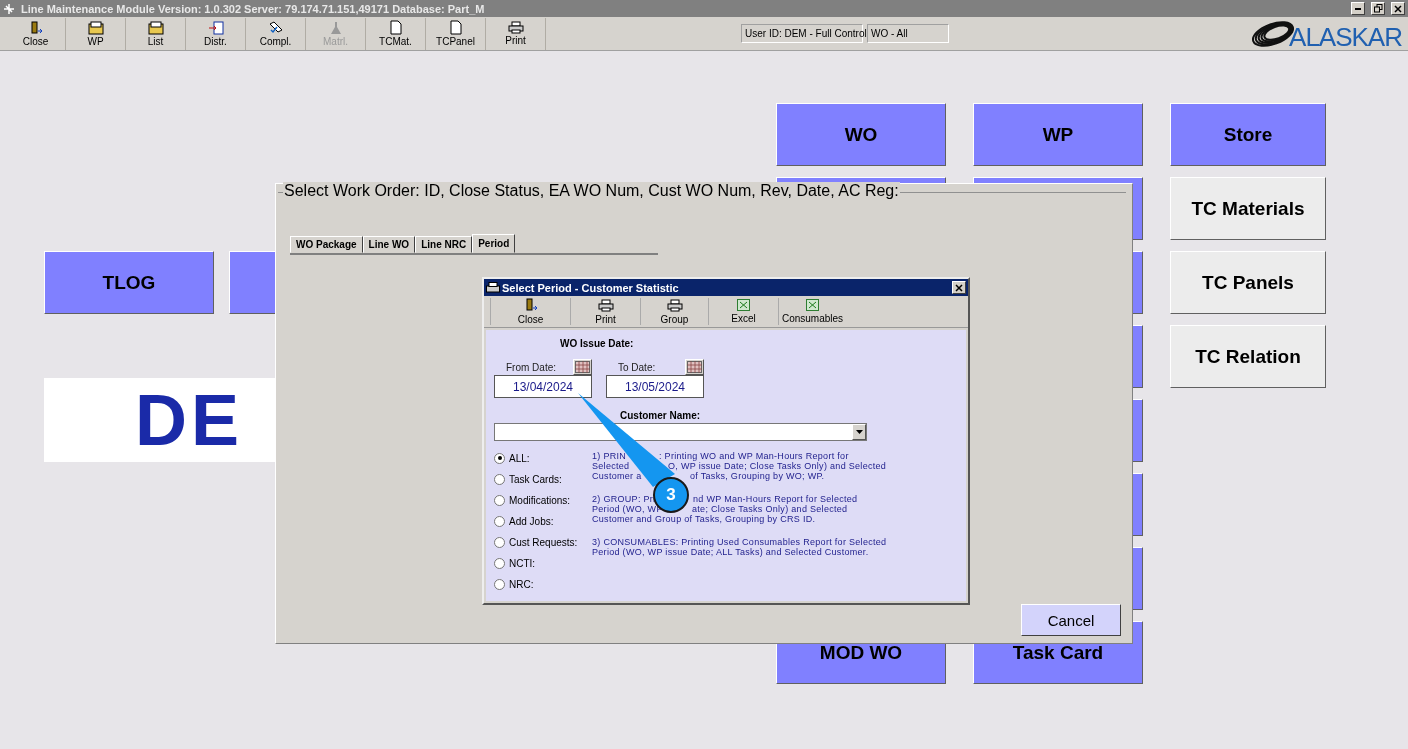  What do you see at coordinates (129, 282) in the screenshot?
I see `menu-button: TLOG` at bounding box center [129, 282].